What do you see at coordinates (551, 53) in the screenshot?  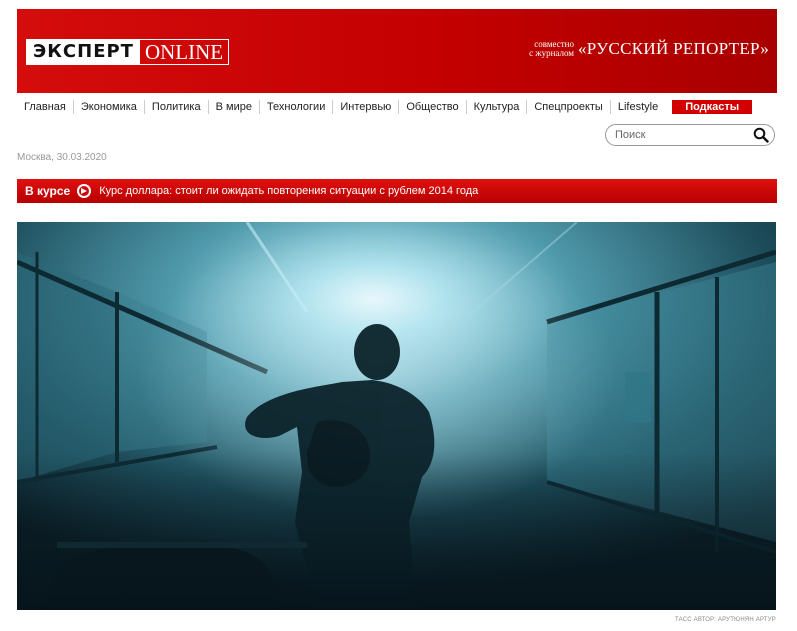 I see `partner-caption-line2: с журналом` at bounding box center [551, 53].